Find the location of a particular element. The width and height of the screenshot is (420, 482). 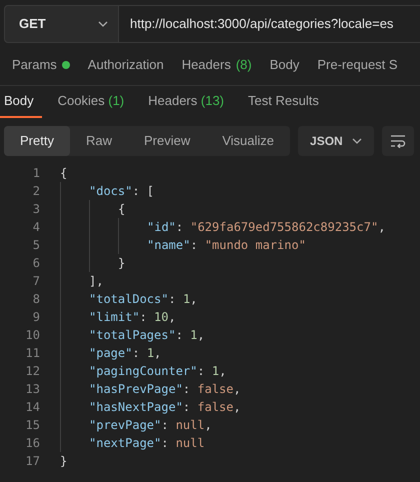

response-tab: Test Results is located at coordinates (283, 102).